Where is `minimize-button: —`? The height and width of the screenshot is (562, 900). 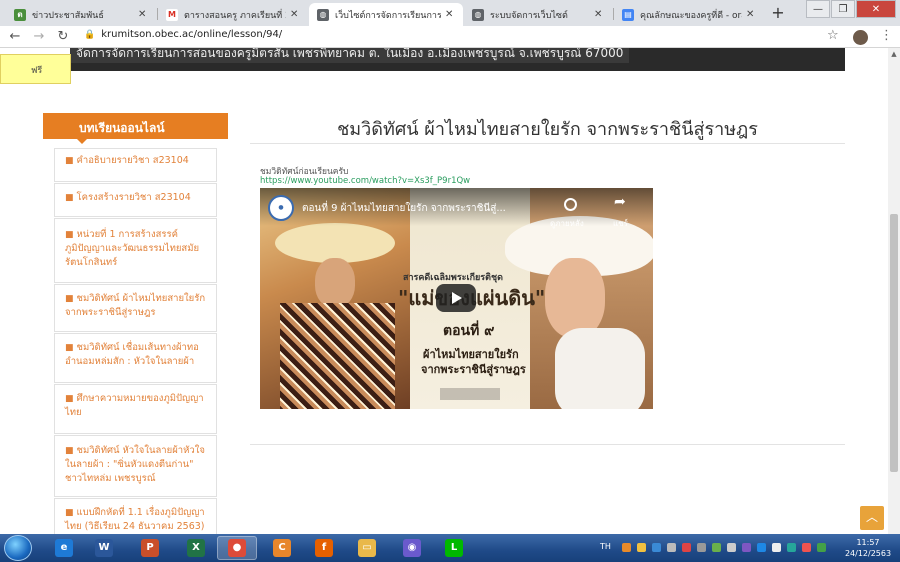
minimize-button: — is located at coordinates (818, 9).